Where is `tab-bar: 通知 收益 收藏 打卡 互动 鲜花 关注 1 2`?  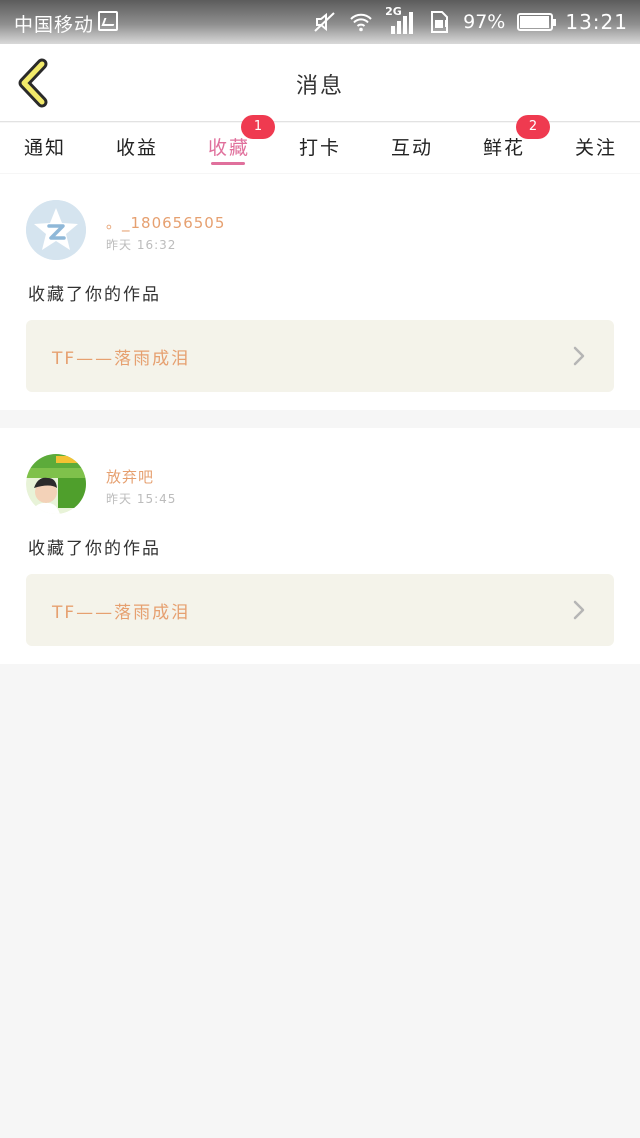
tab-bar: 通知 收益 收藏 打卡 互动 鲜花 关注 1 2 is located at coordinates (320, 144).